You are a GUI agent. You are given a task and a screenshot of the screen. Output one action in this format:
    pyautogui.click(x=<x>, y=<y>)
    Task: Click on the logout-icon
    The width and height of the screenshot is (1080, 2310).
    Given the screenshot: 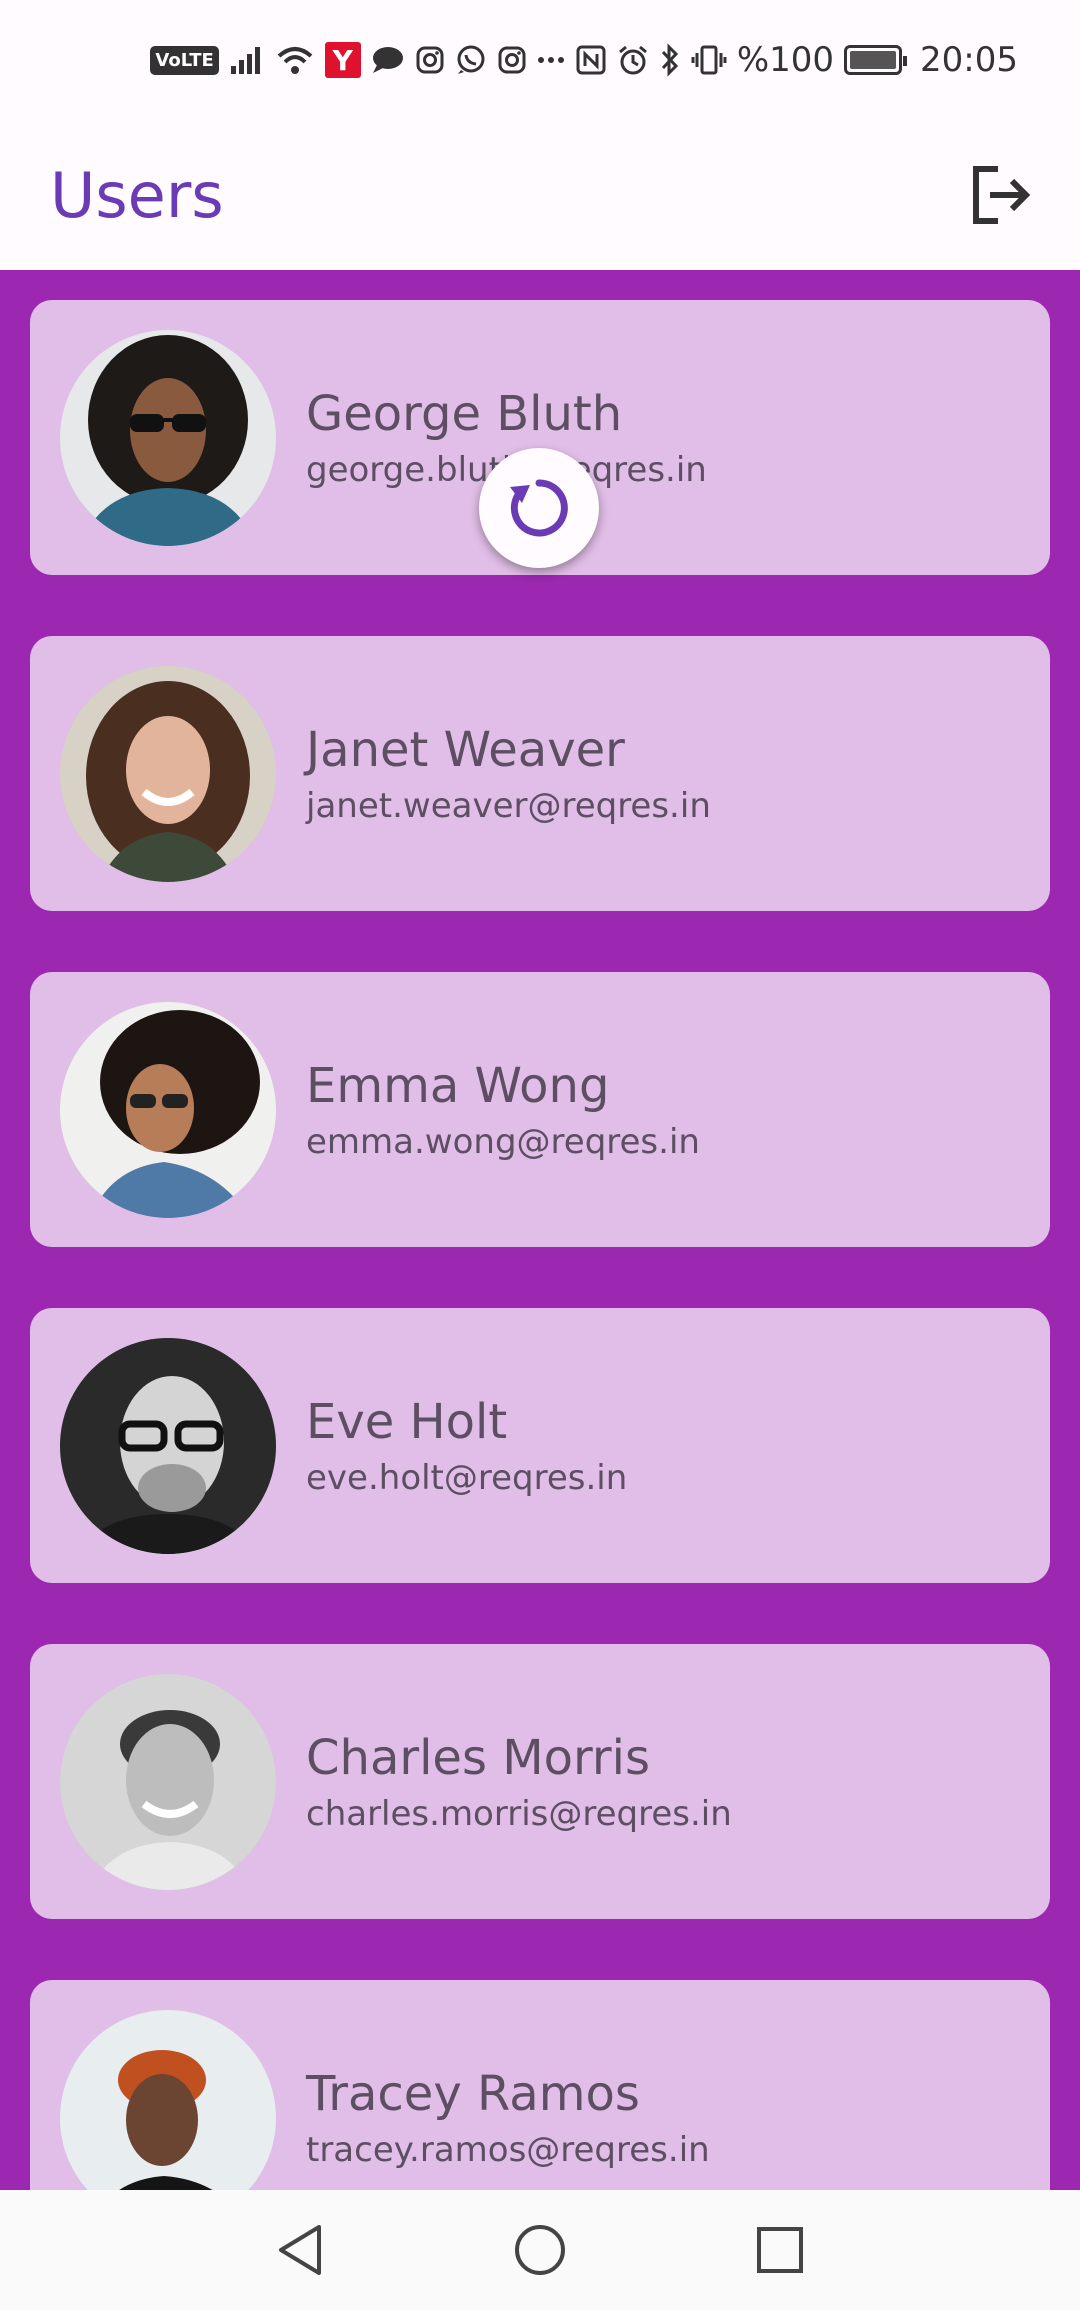 What is the action you would take?
    pyautogui.click(x=1002, y=195)
    